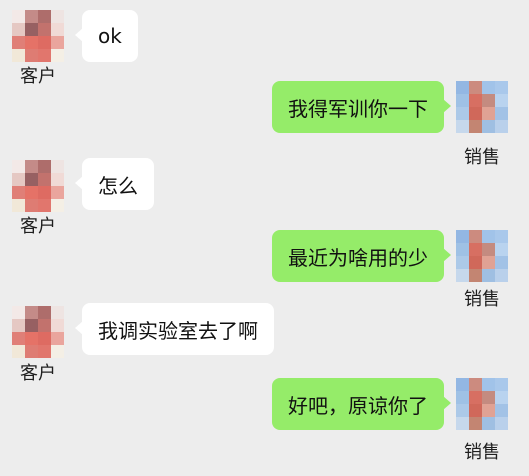 The height and width of the screenshot is (476, 529). Describe the element at coordinates (361, 107) in the screenshot. I see `message-bubble: 我得军训你一下` at that location.